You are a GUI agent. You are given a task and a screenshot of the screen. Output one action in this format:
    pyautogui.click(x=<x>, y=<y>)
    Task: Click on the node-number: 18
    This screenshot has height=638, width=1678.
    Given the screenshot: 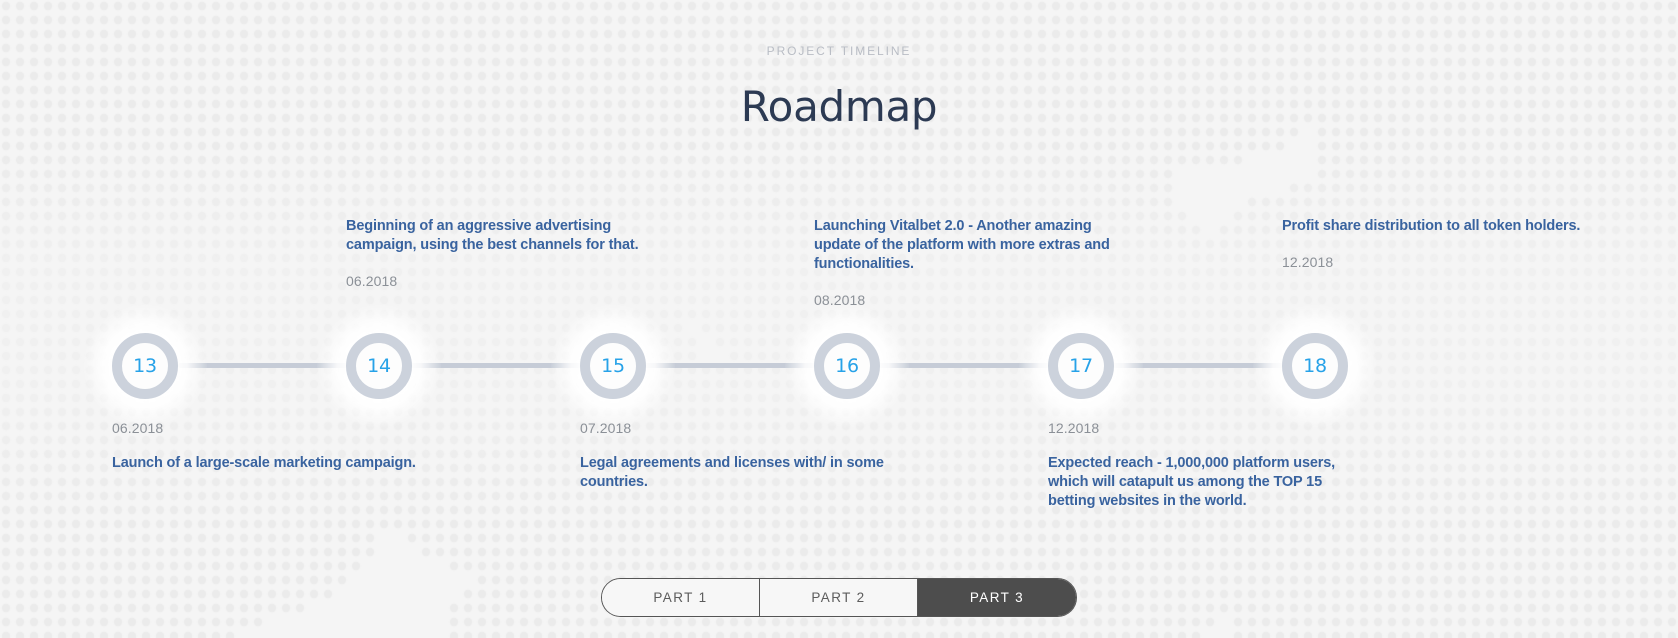 What is the action you would take?
    pyautogui.click(x=1315, y=365)
    